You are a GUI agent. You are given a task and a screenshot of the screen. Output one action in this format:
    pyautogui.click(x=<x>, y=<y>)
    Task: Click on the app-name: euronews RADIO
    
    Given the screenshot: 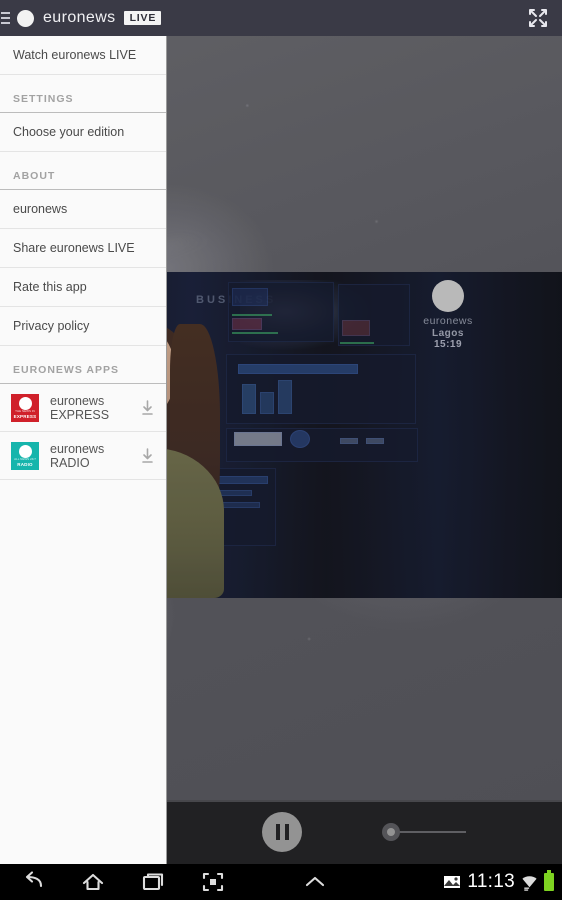 What is the action you would take?
    pyautogui.click(x=95, y=456)
    